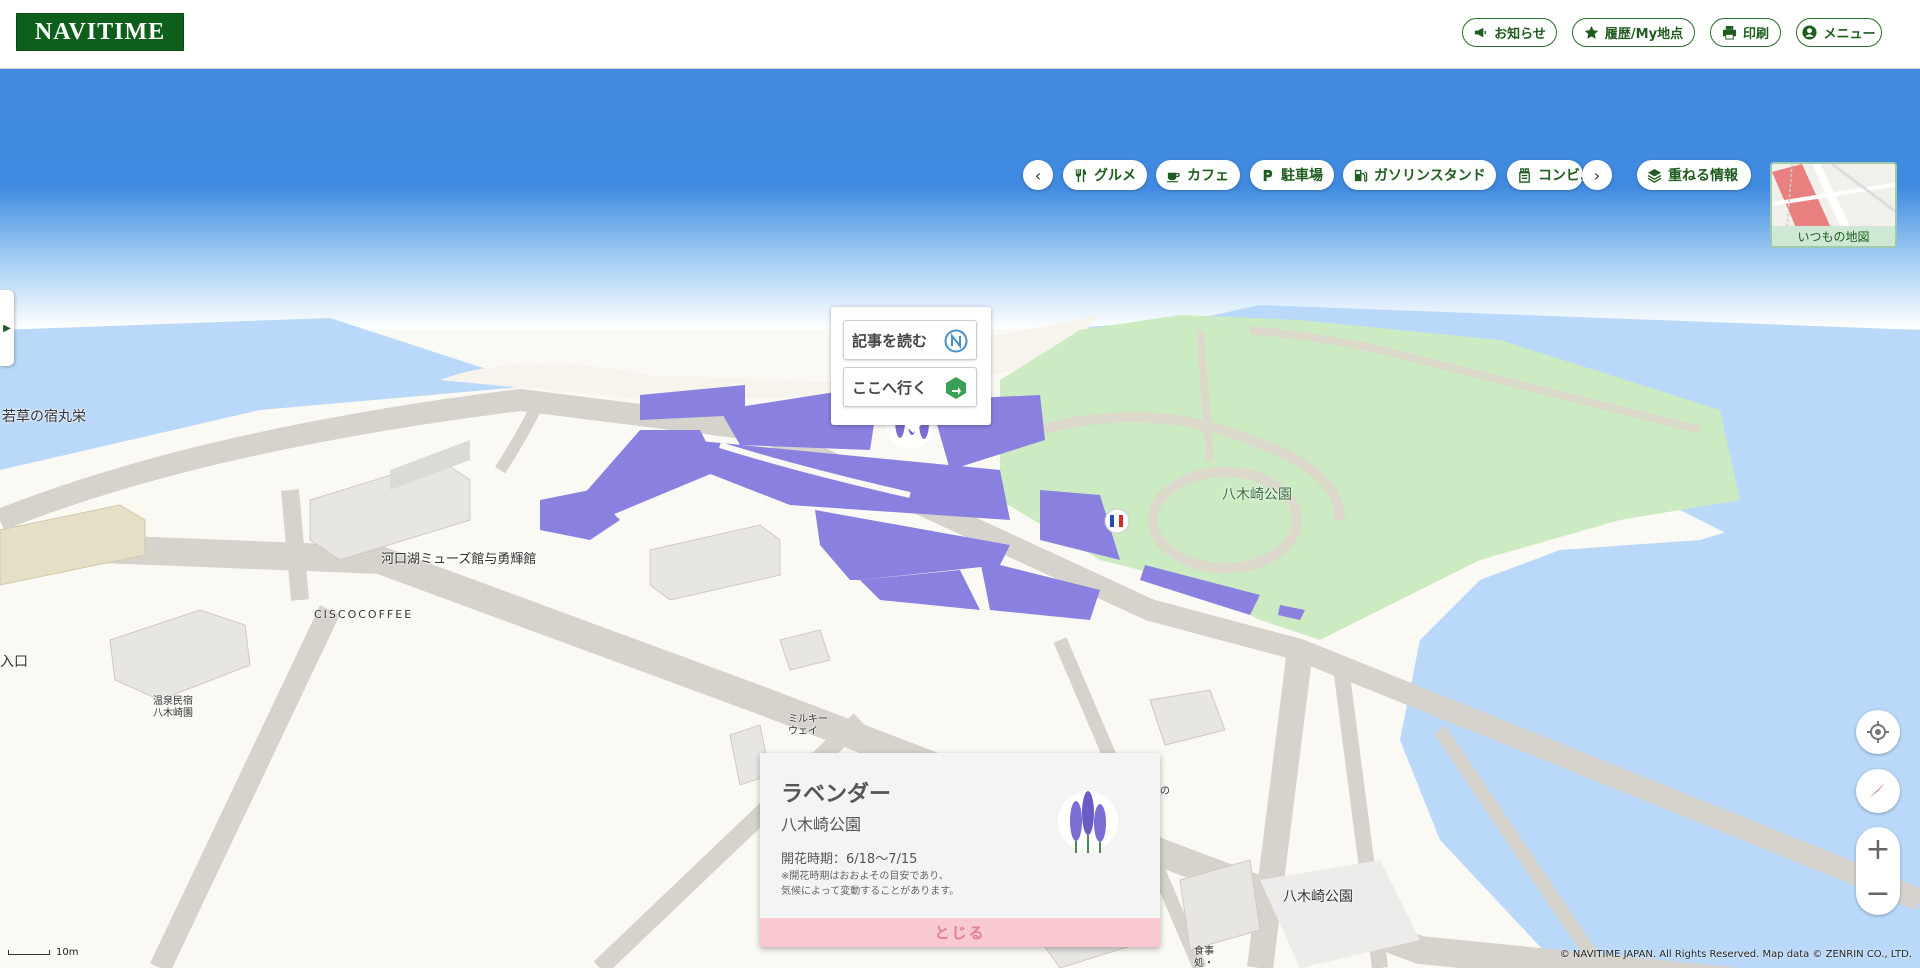  I want to click on read-article-button: 記事を読む, so click(910, 340).